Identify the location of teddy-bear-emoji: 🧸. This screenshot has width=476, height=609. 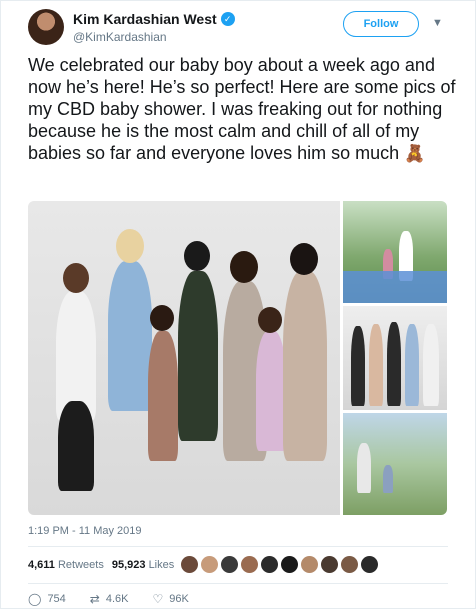
(415, 153).